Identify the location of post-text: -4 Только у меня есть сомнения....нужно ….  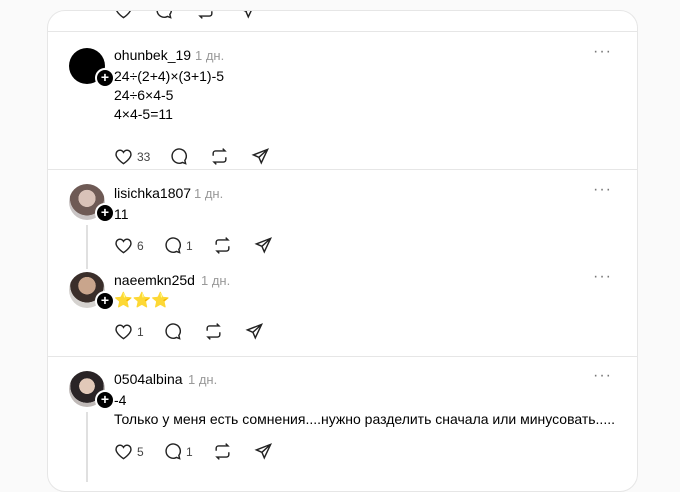
(364, 409).